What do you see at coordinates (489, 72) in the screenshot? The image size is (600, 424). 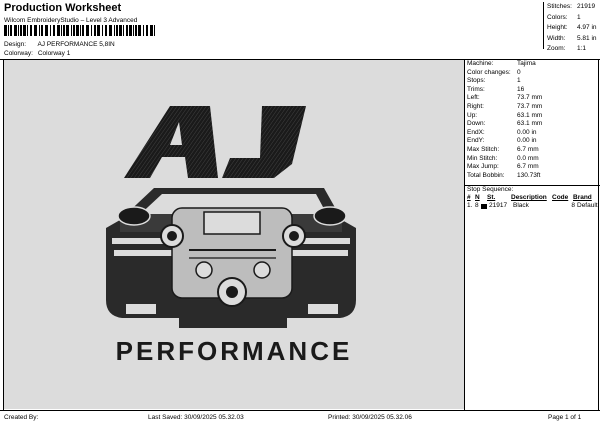 I see `detail-label: Color changes:` at bounding box center [489, 72].